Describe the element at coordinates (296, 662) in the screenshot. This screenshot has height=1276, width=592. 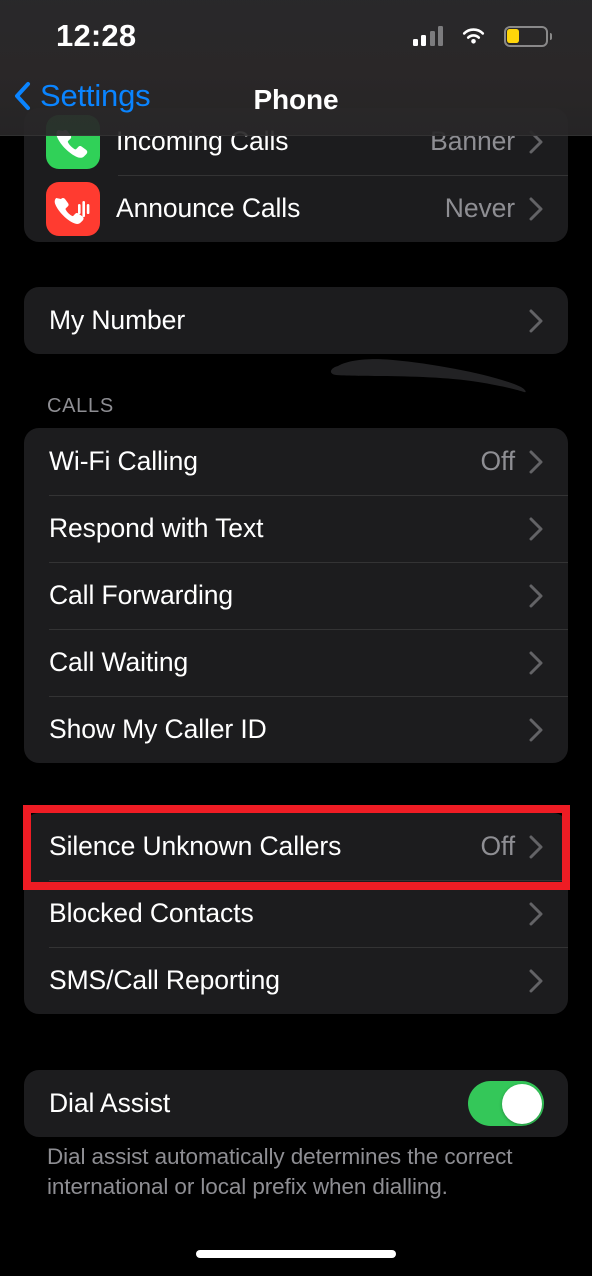
I see `row-call-waiting: Call Waiting` at that location.